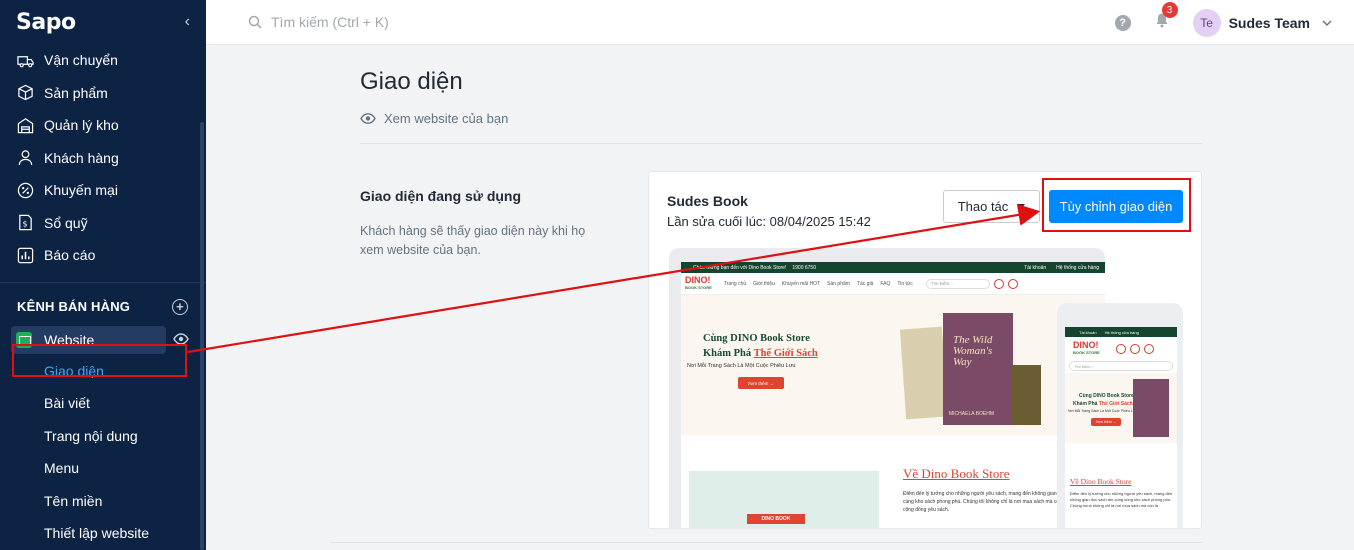 The height and width of the screenshot is (550, 1354). Describe the element at coordinates (103, 468) in the screenshot. I see `sidebar-subitem-menu: Menu` at that location.